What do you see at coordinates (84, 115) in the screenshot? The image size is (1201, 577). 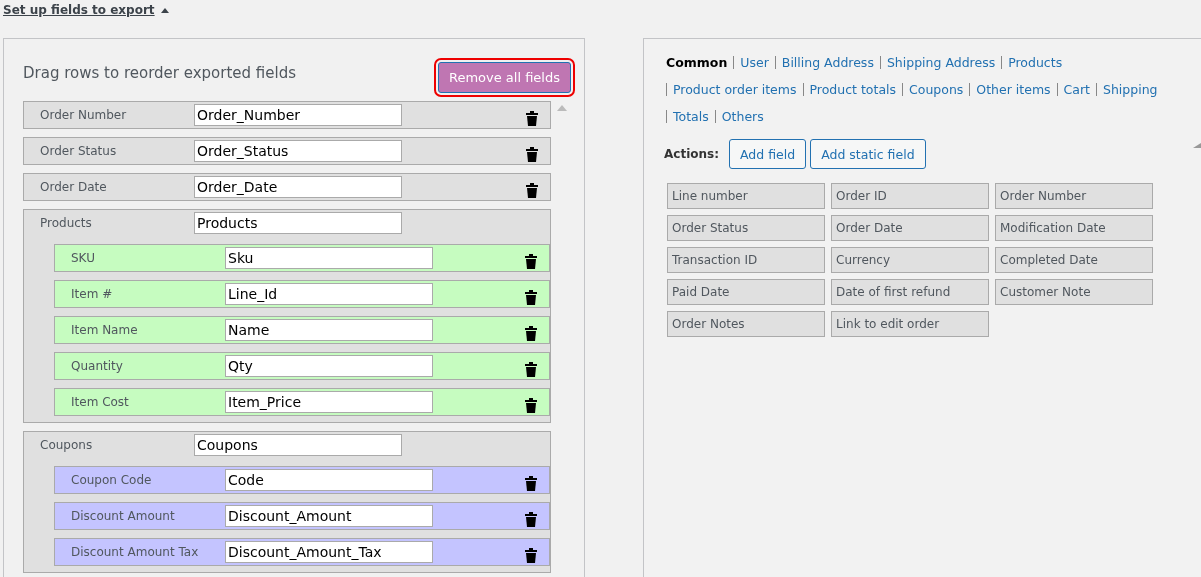 I see `field-label: Order Number` at bounding box center [84, 115].